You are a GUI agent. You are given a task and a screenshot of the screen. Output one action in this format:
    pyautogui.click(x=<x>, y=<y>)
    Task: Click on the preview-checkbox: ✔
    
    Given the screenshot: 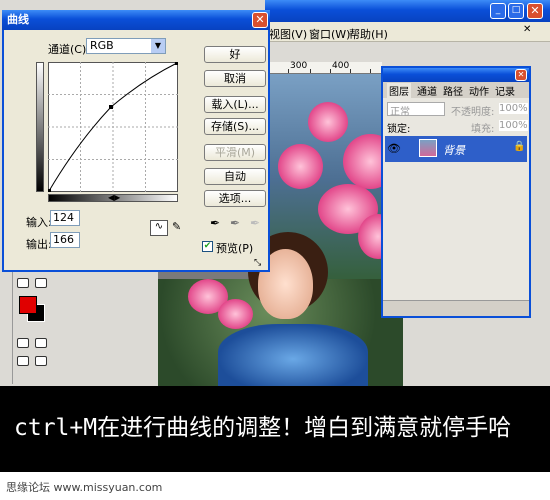 What is the action you would take?
    pyautogui.click(x=207, y=246)
    